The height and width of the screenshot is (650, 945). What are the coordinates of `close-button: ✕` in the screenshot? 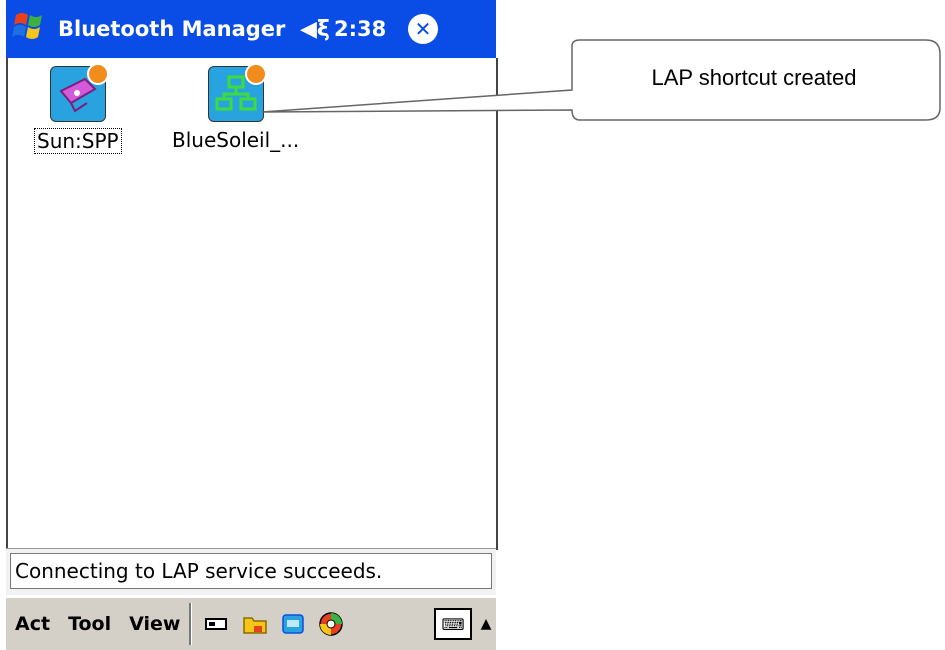 It's located at (423, 29).